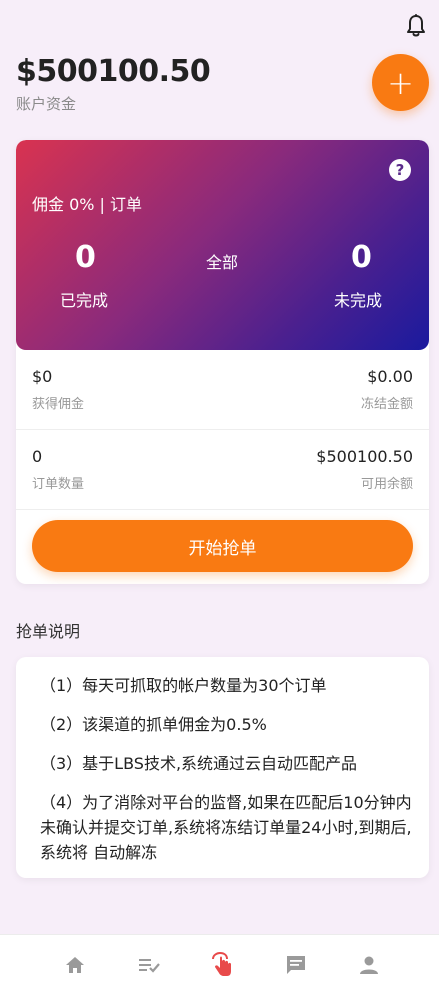  What do you see at coordinates (87, 204) in the screenshot?
I see `commission-rate: 佣金 0% | 订单` at bounding box center [87, 204].